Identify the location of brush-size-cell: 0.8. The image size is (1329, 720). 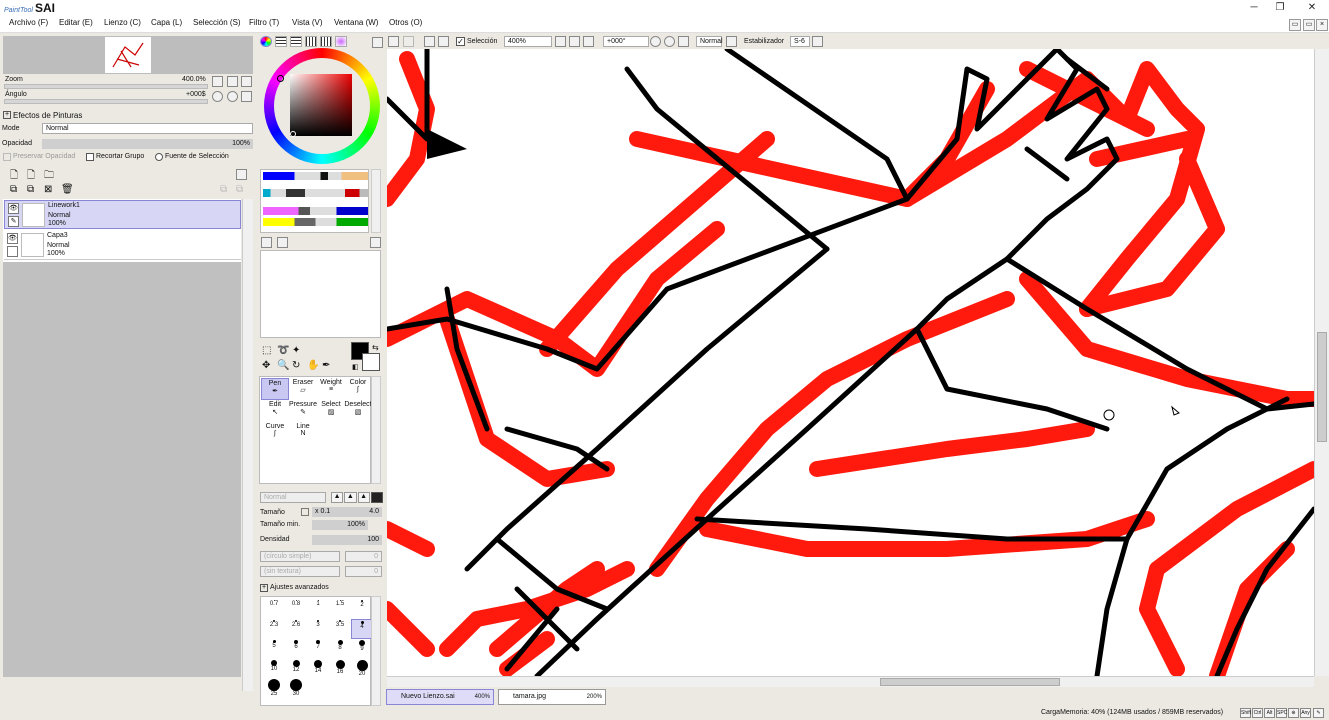
(296, 609).